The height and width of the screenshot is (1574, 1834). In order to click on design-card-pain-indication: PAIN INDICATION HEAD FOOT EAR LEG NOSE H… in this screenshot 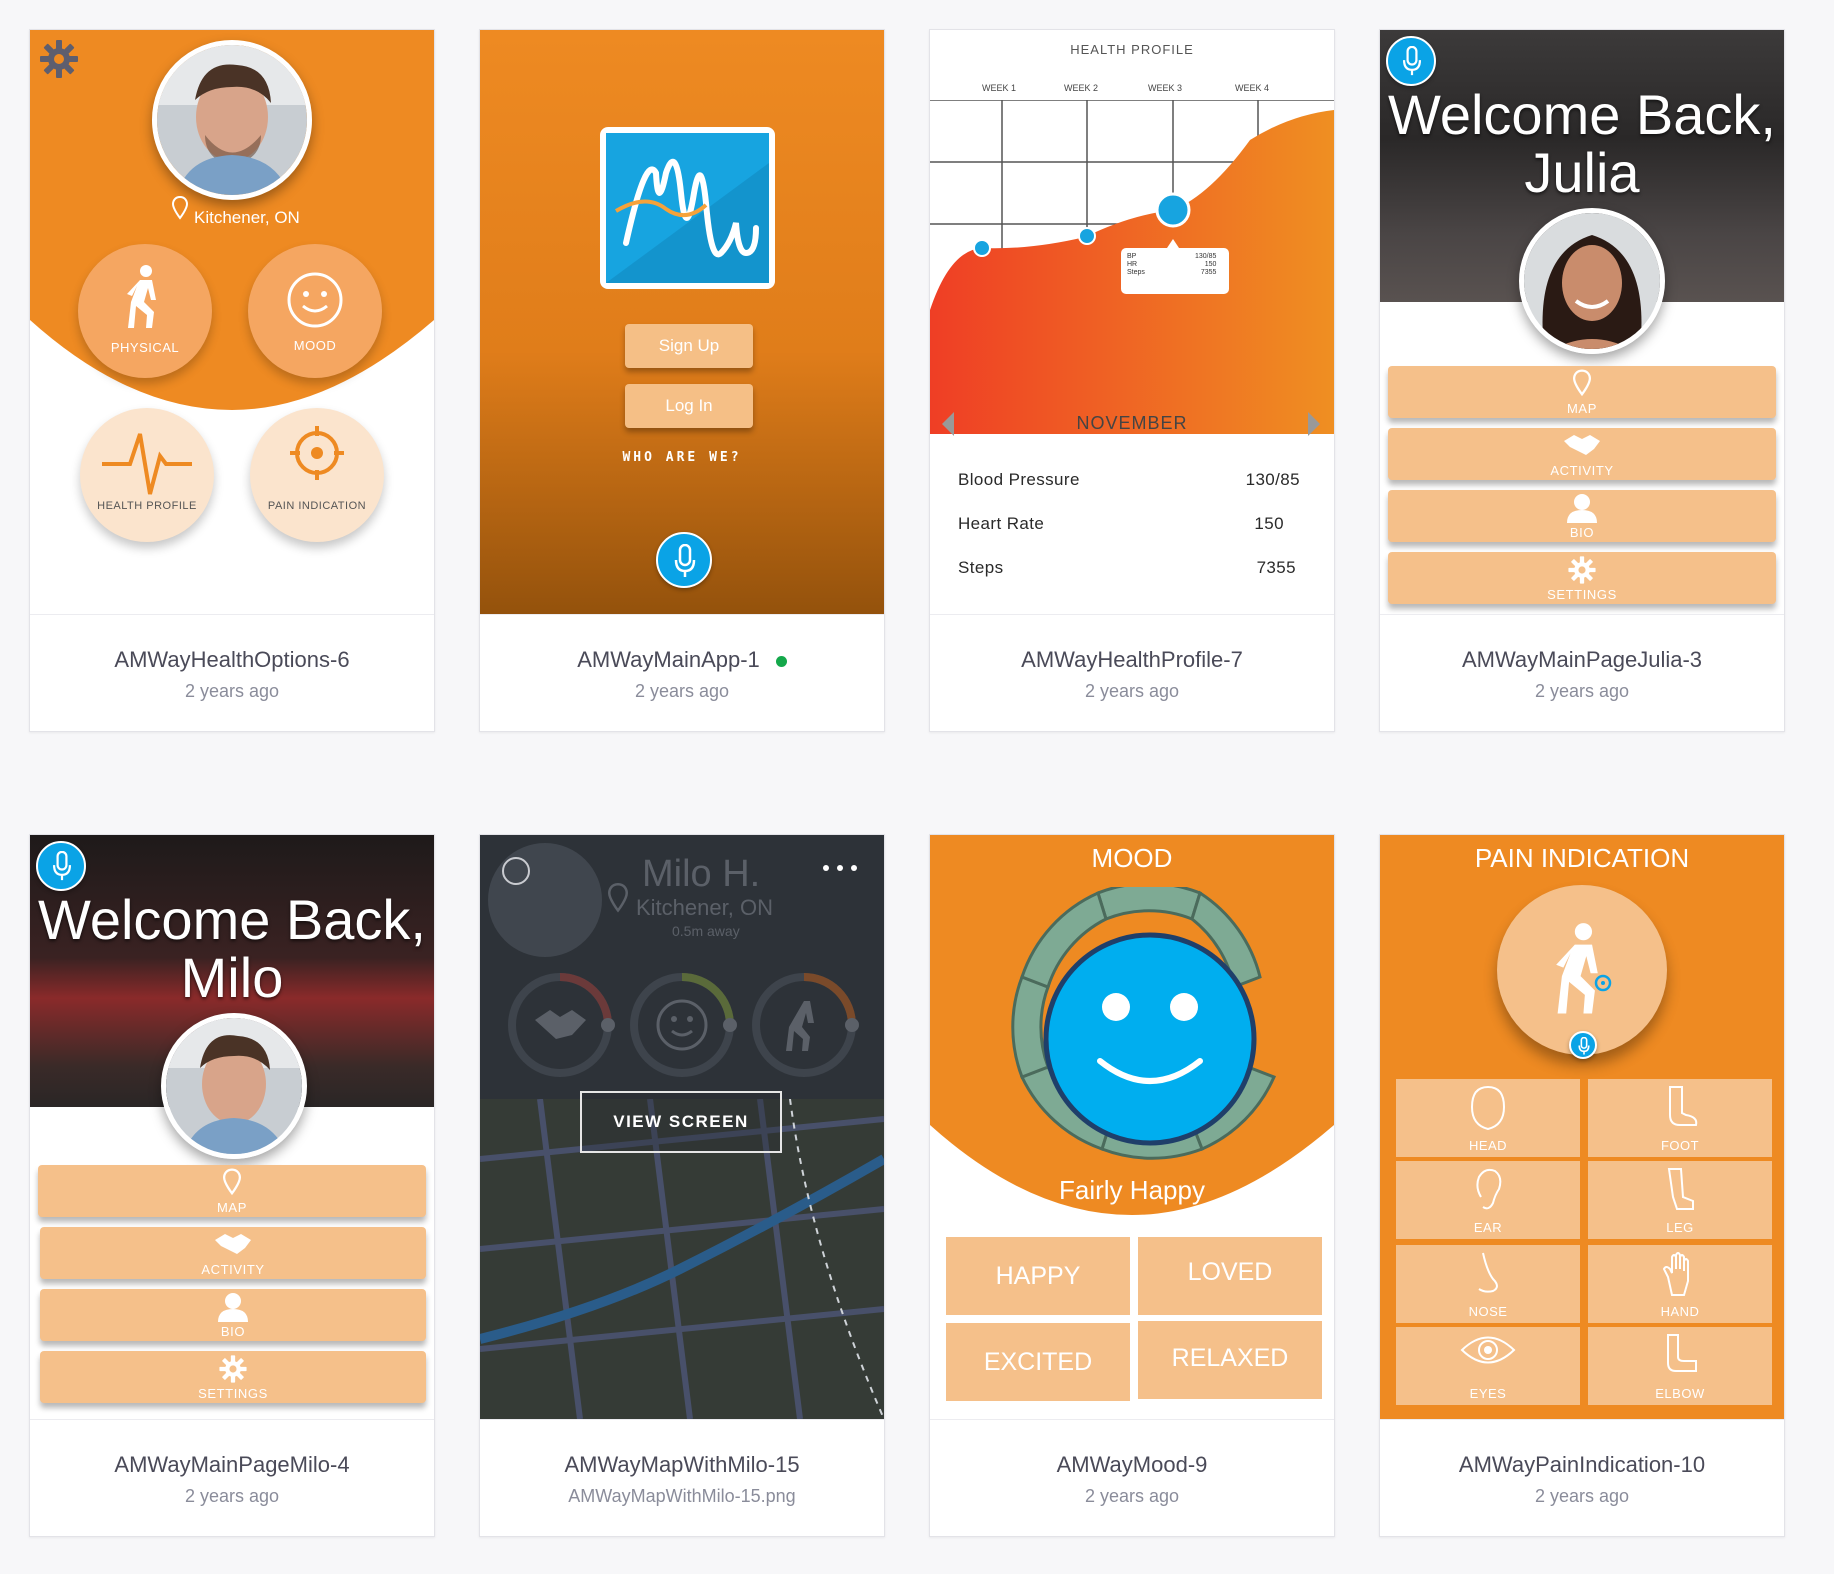, I will do `click(1582, 1185)`.